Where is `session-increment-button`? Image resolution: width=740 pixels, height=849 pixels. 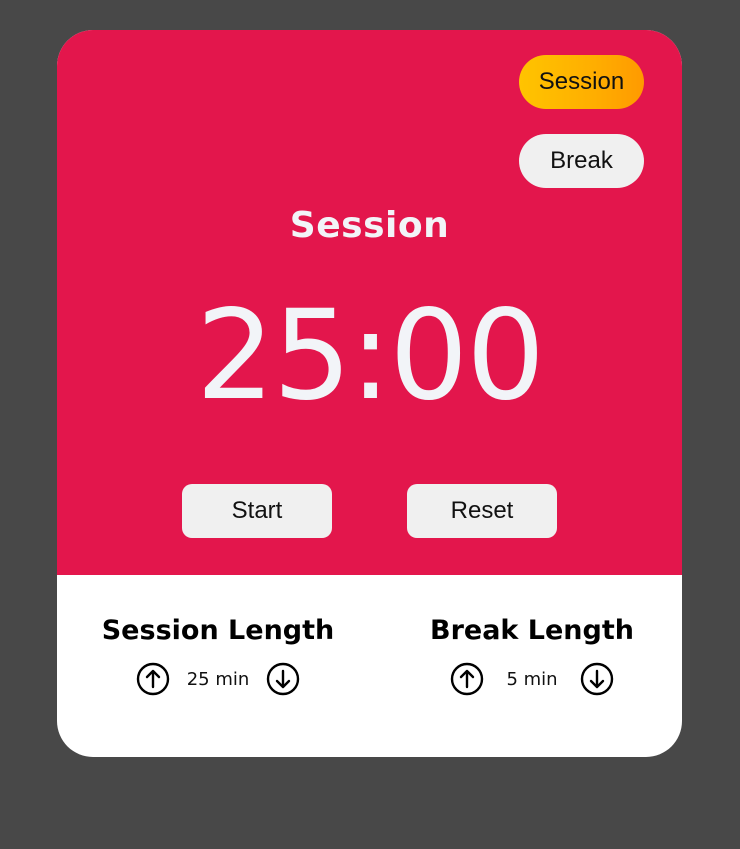
session-increment-button is located at coordinates (153, 679).